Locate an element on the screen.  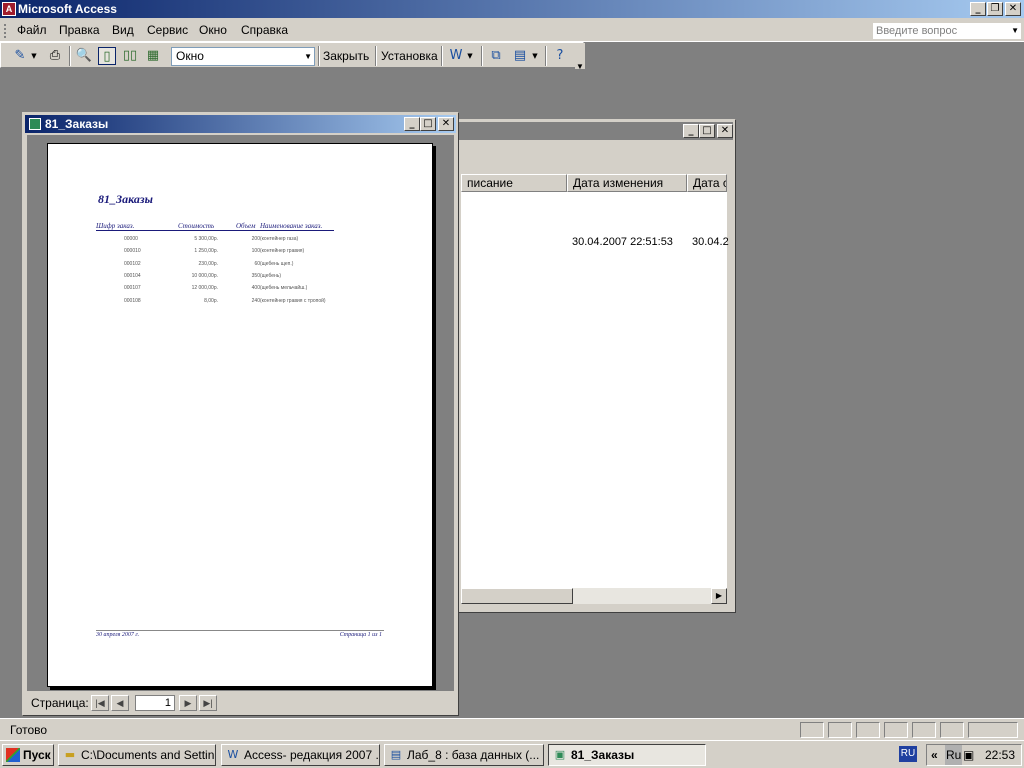
clock: 22:53 is located at coordinates (1000, 755).